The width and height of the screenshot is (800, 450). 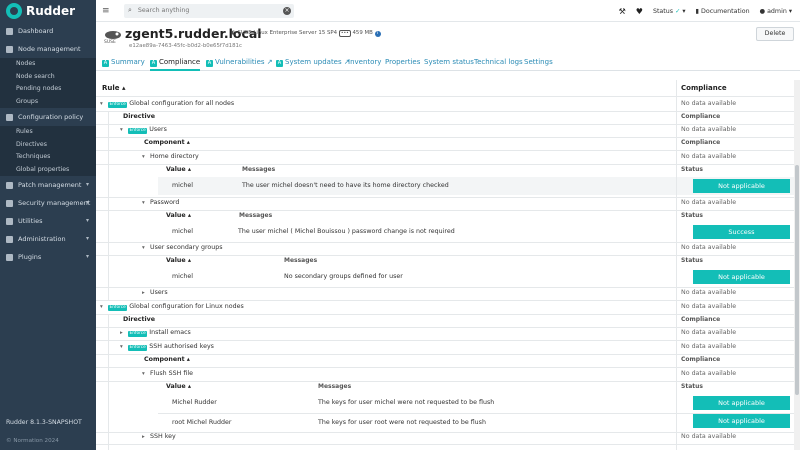 I want to click on status-menu: Status ✓ ▾, so click(x=669, y=11).